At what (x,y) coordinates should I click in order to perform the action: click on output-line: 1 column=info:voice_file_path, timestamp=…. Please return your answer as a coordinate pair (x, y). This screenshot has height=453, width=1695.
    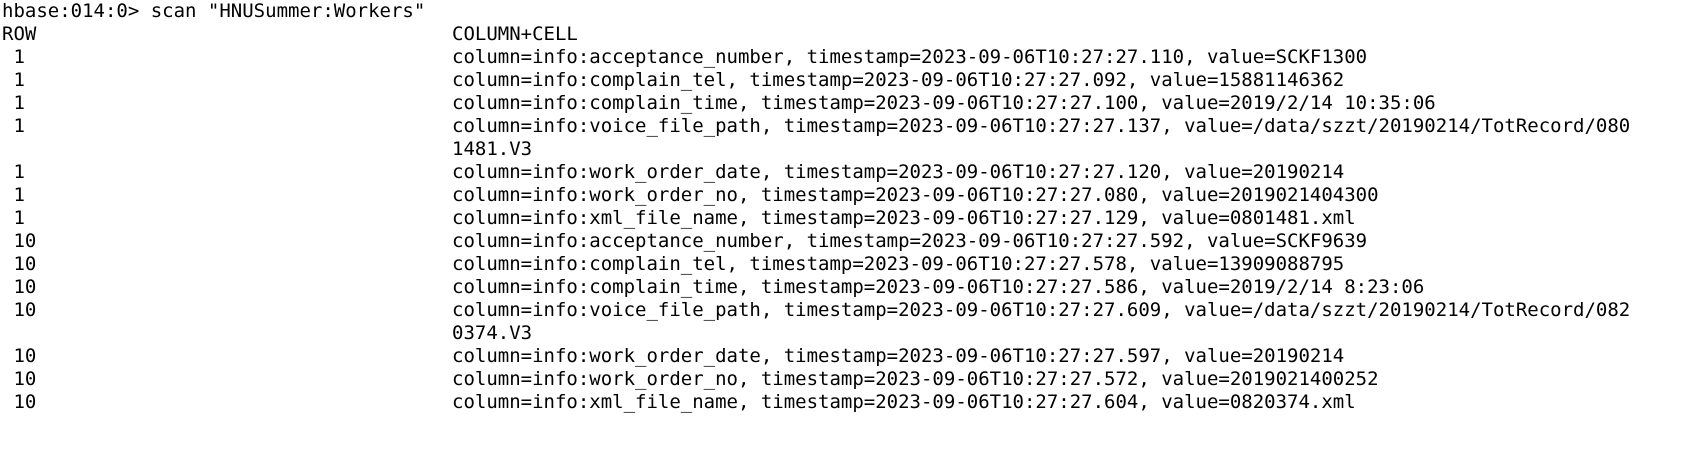
    Looking at the image, I should click on (847, 126).